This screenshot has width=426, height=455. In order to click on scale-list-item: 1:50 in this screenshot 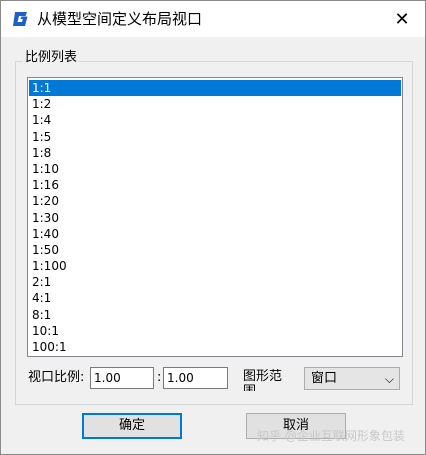, I will do `click(215, 250)`.